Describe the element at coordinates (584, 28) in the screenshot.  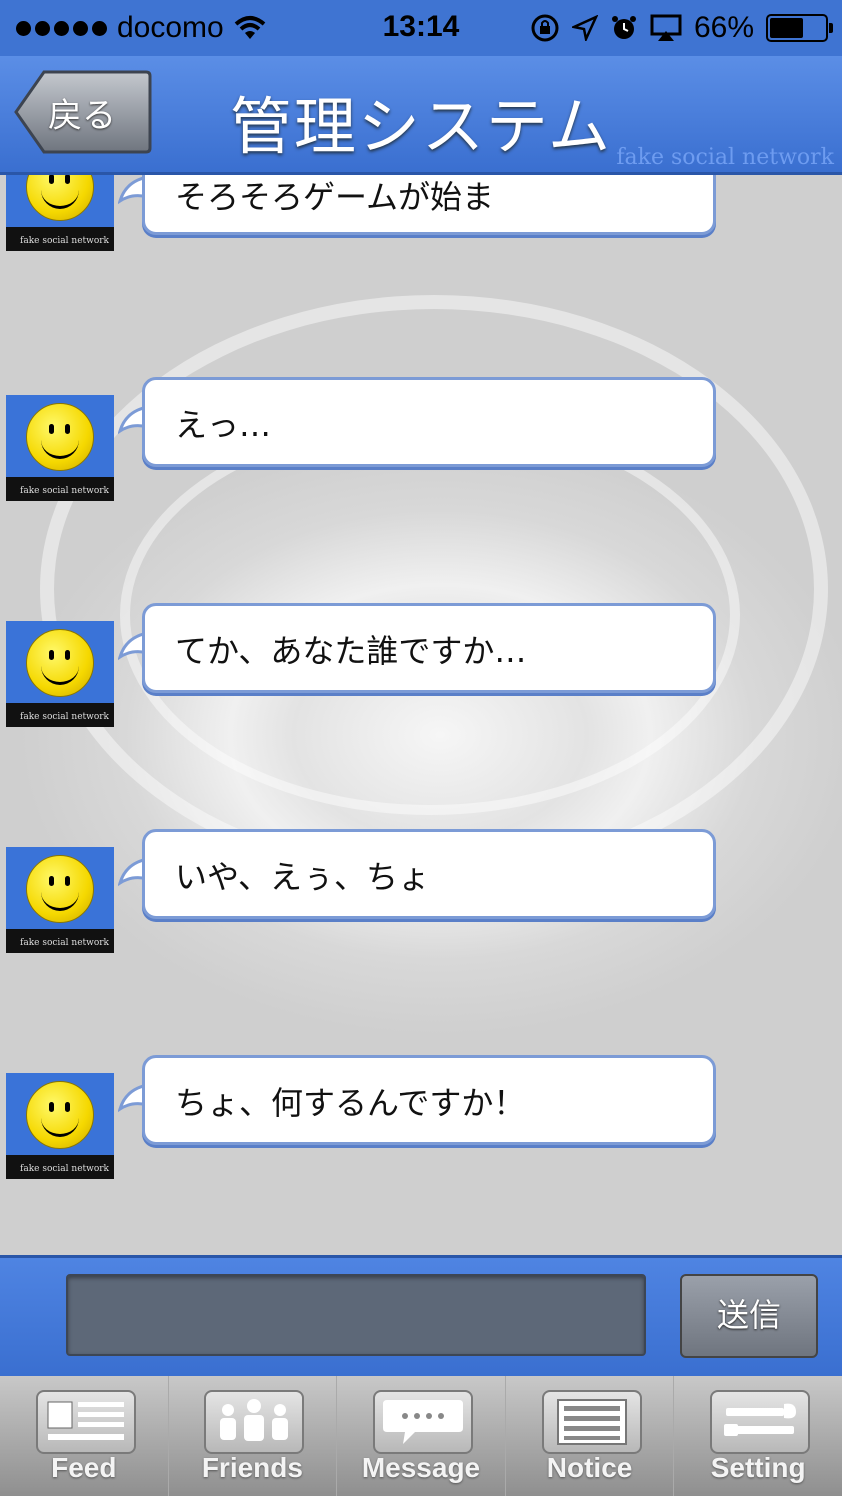
I see `location-icon` at that location.